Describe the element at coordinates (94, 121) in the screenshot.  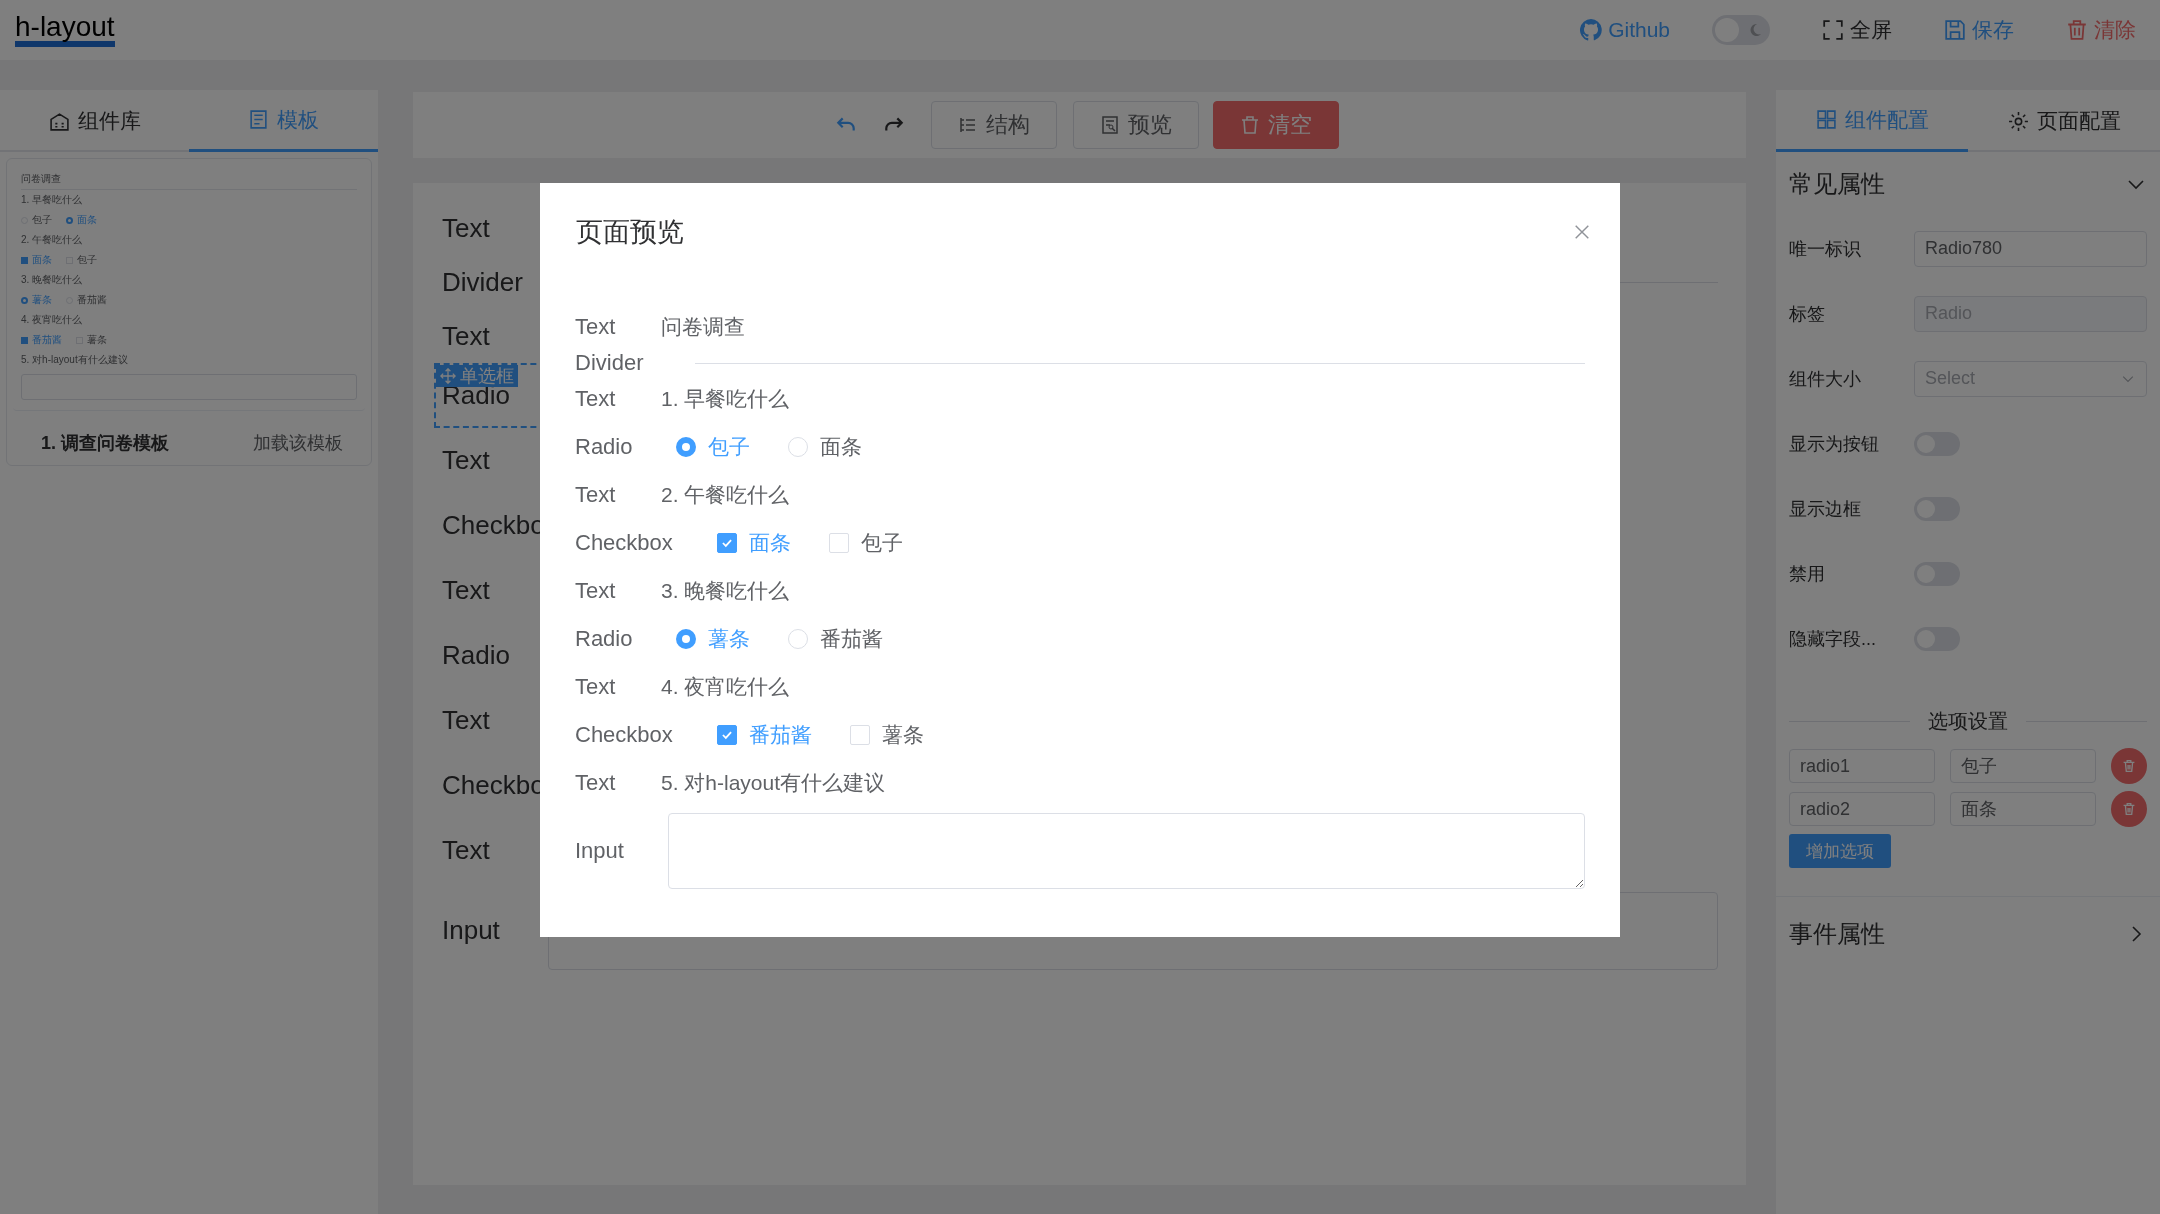
I see `panel-tab: 组件库` at that location.